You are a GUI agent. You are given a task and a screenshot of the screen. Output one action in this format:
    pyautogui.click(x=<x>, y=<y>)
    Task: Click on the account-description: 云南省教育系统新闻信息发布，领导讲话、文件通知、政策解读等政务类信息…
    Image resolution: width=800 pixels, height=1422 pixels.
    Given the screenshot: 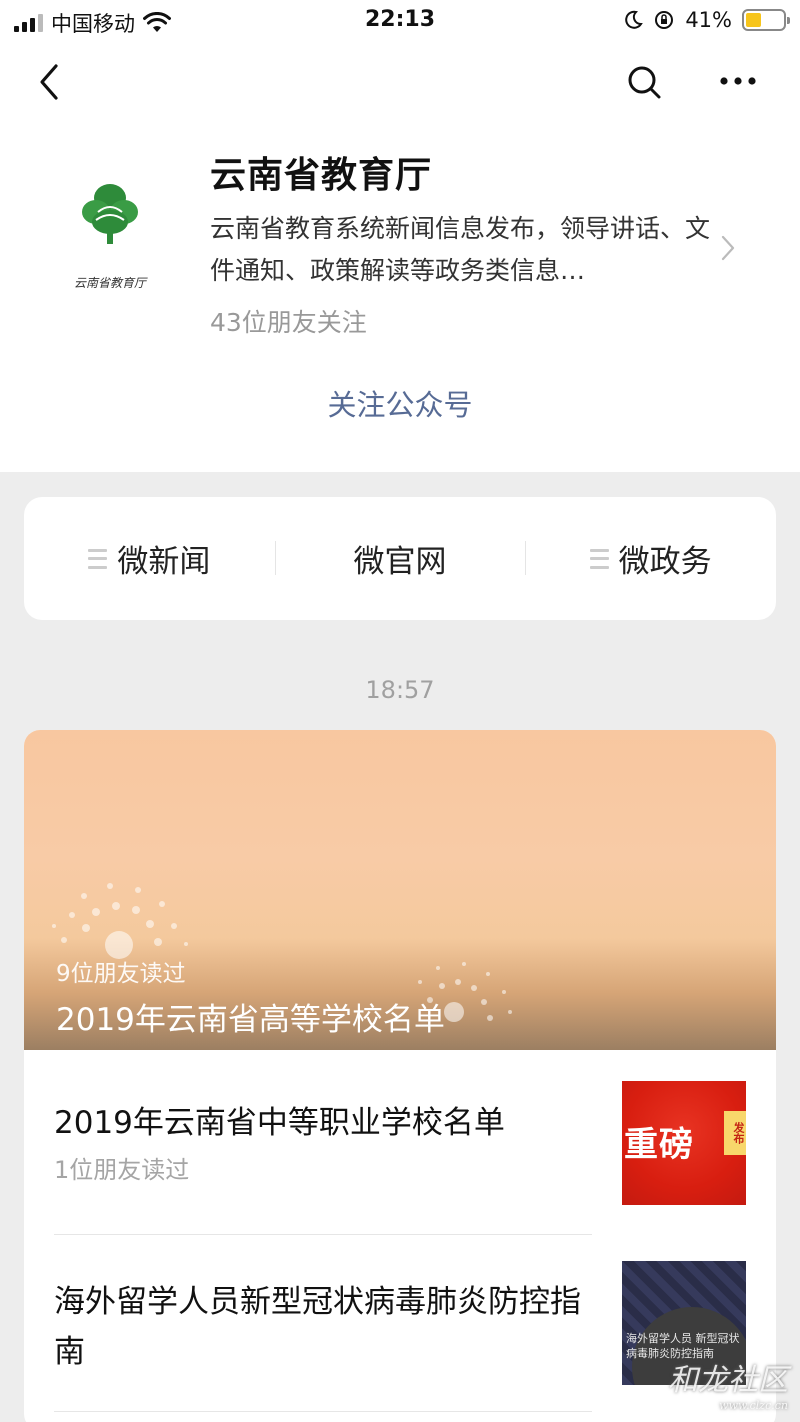 What is the action you would take?
    pyautogui.click(x=460, y=250)
    